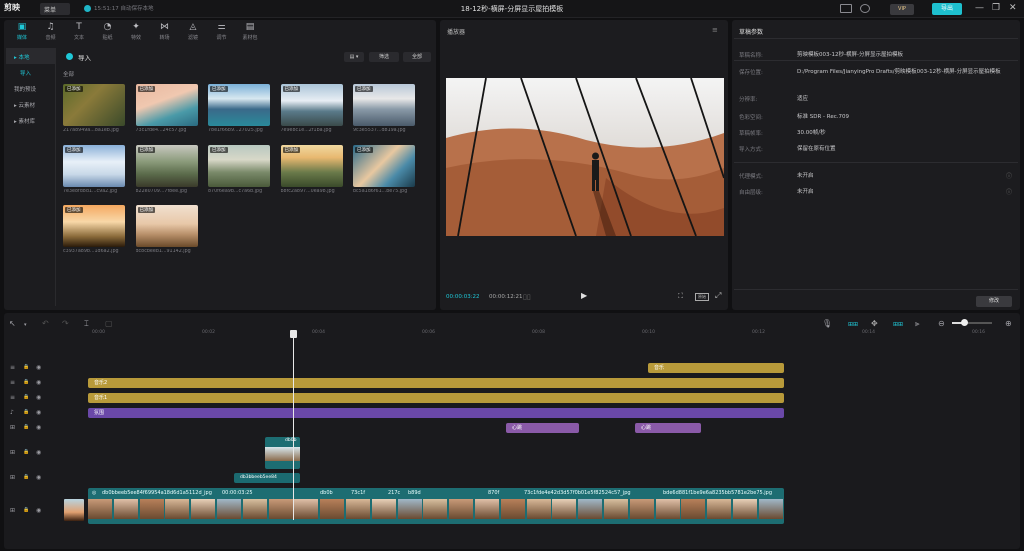  I want to click on frame-icon: ▯▯, so click(527, 297).